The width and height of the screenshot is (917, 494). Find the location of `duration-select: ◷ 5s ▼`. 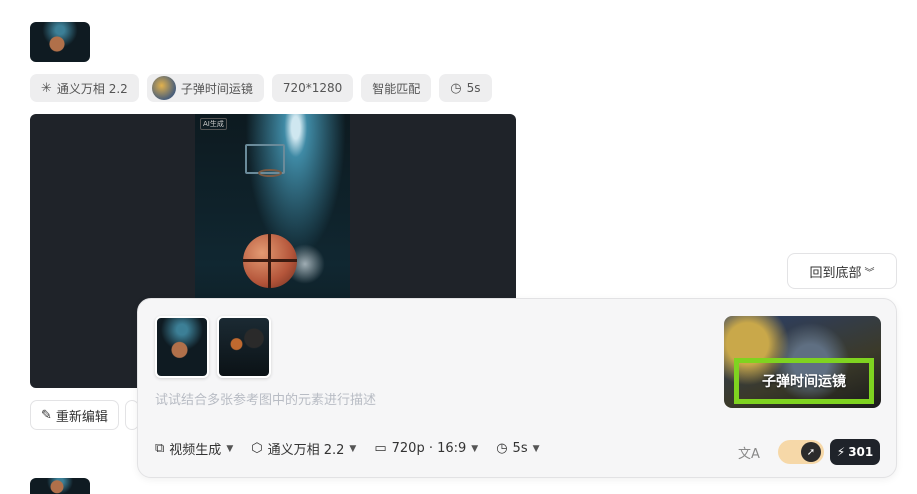

duration-select: ◷ 5s ▼ is located at coordinates (517, 448).